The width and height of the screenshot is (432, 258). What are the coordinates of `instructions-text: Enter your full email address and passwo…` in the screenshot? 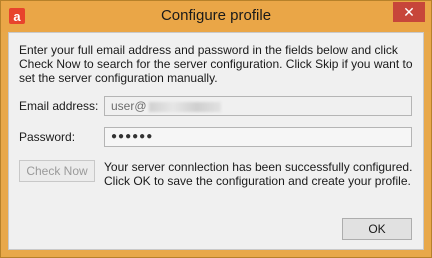 It's located at (216, 64).